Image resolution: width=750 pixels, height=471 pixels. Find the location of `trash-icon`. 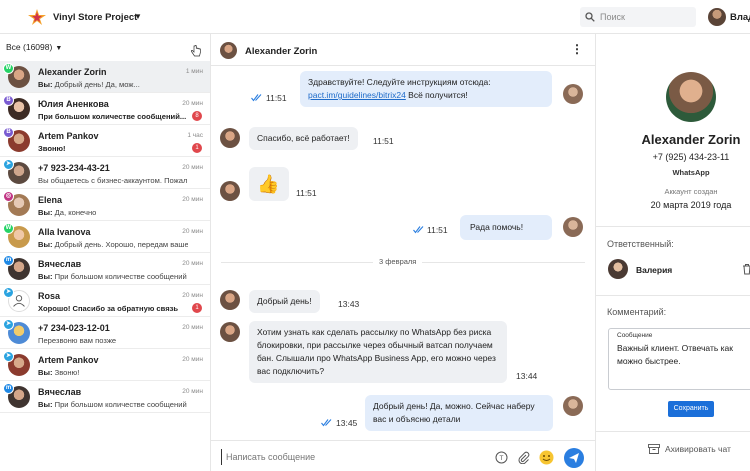

trash-icon is located at coordinates (746, 269).